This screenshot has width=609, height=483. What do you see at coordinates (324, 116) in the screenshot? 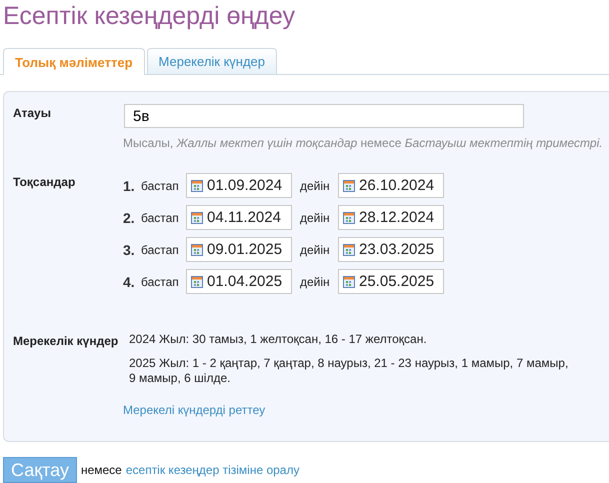
I see `name-field: 5в` at bounding box center [324, 116].